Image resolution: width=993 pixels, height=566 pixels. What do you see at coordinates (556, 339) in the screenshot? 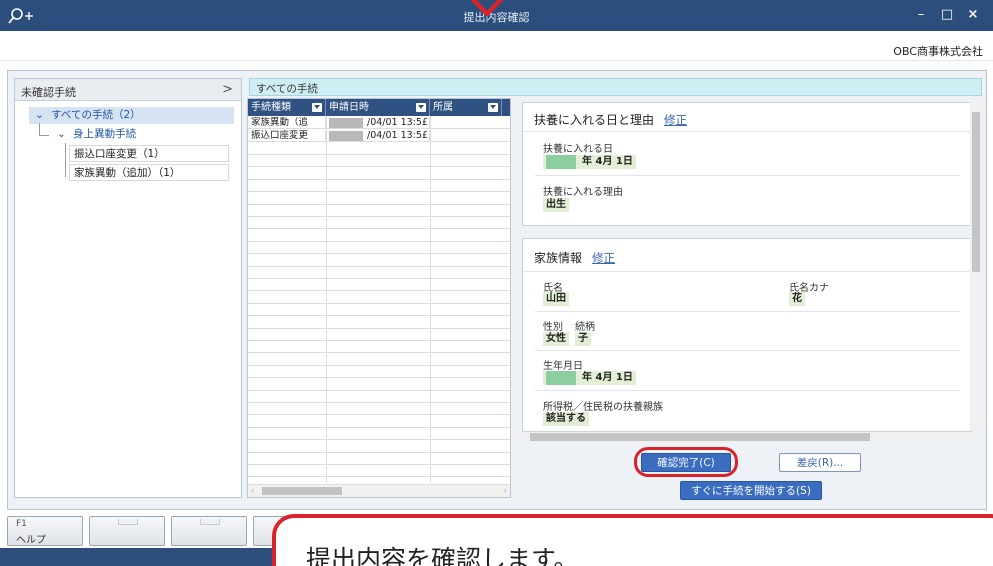
I see `gender-value: 女性` at bounding box center [556, 339].